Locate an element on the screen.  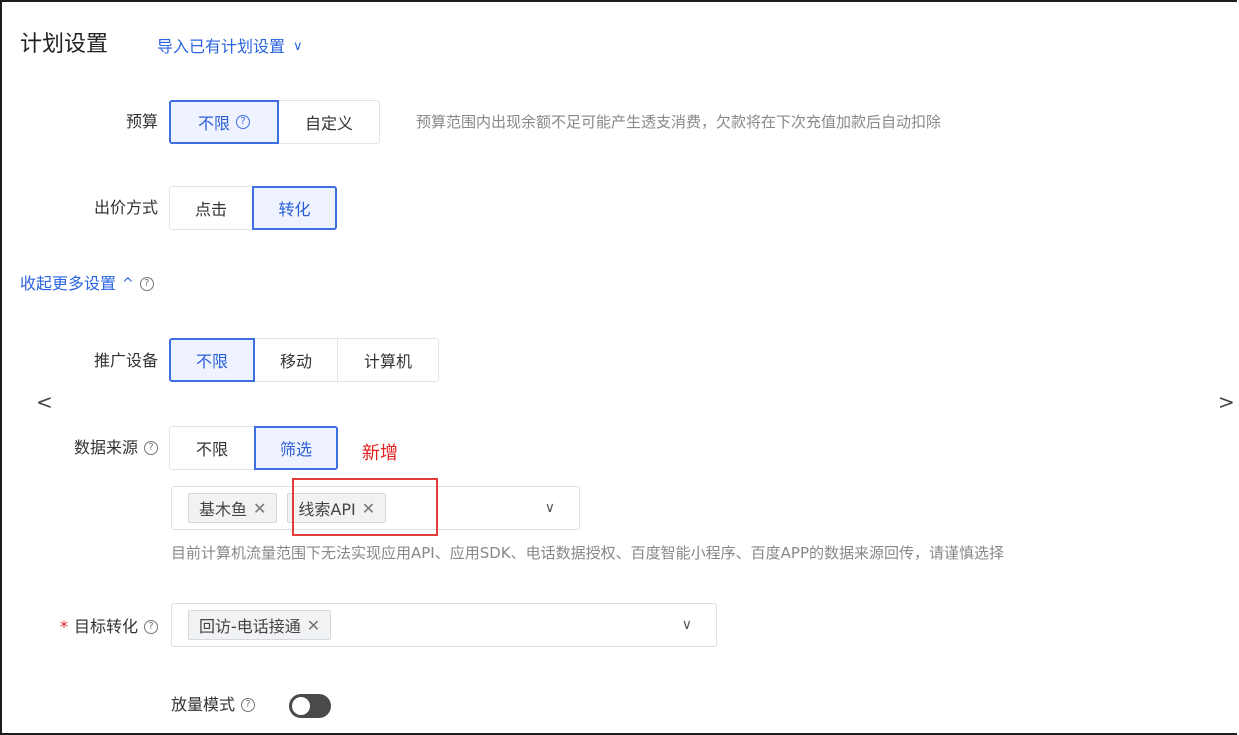
data-source-label: 数据来源 is located at coordinates (105, 447).